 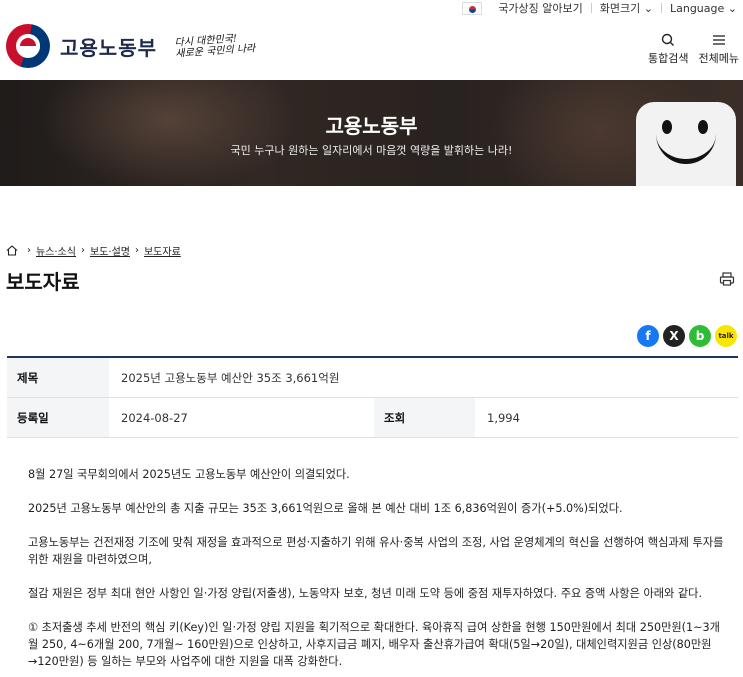 I want to click on article-views: 1,994, so click(x=503, y=417).